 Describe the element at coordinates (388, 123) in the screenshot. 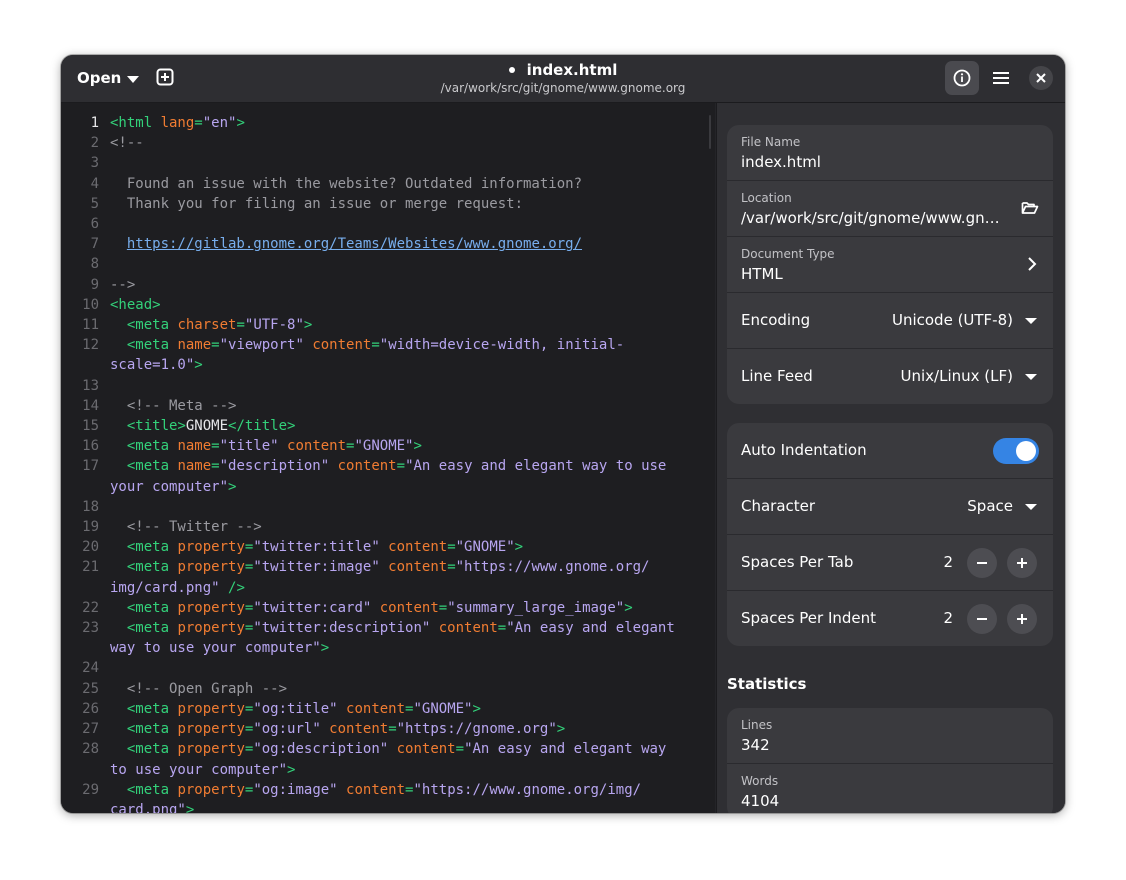

I see `code-line: 1 <html lang="en">` at that location.